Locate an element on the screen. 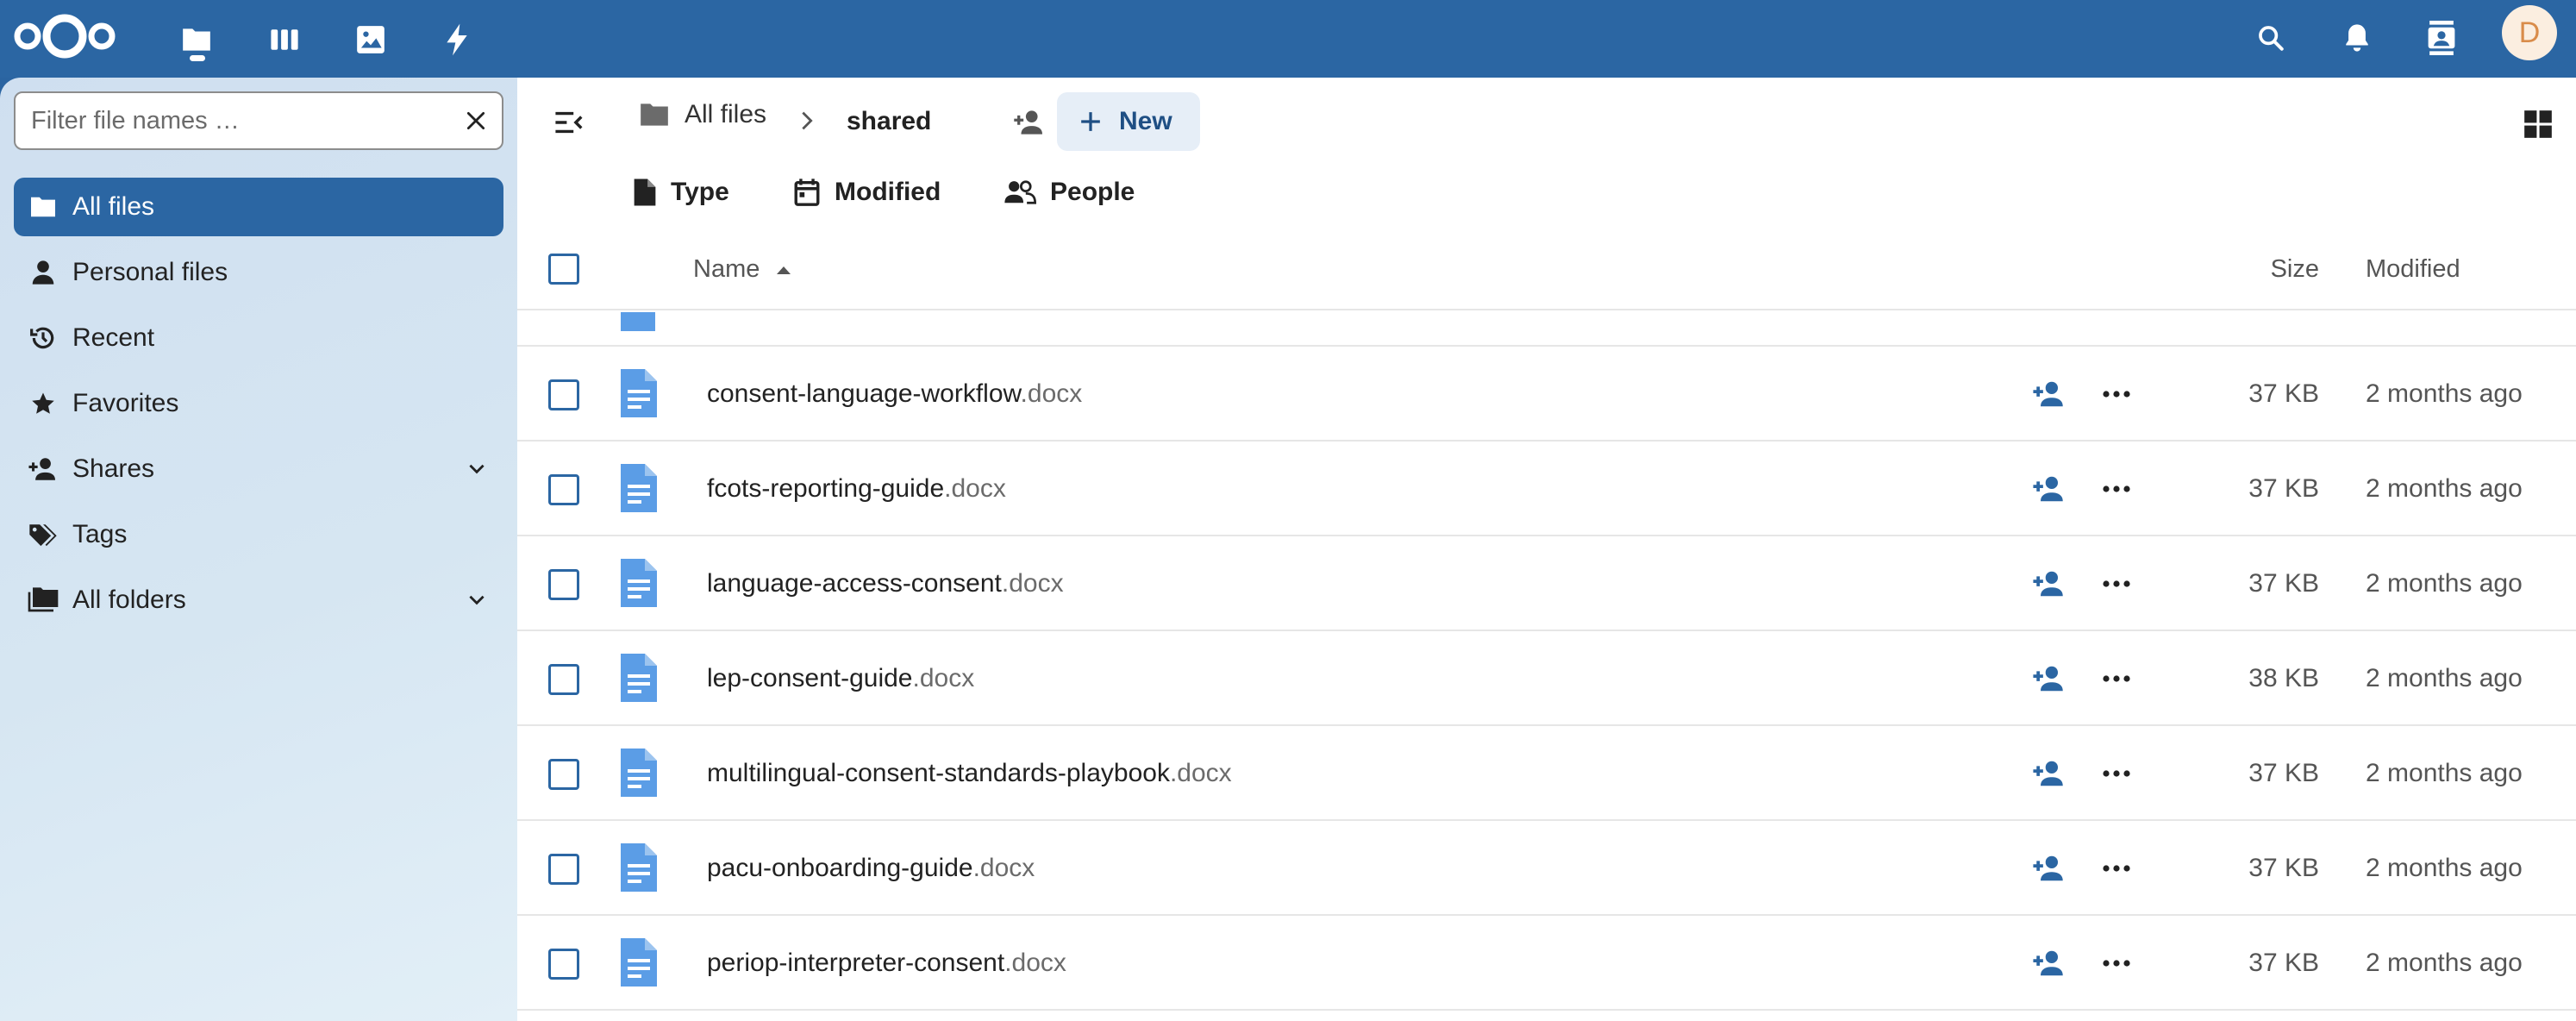 The height and width of the screenshot is (1021, 2576). file-name: lep-consent-guide.docx is located at coordinates (840, 678).